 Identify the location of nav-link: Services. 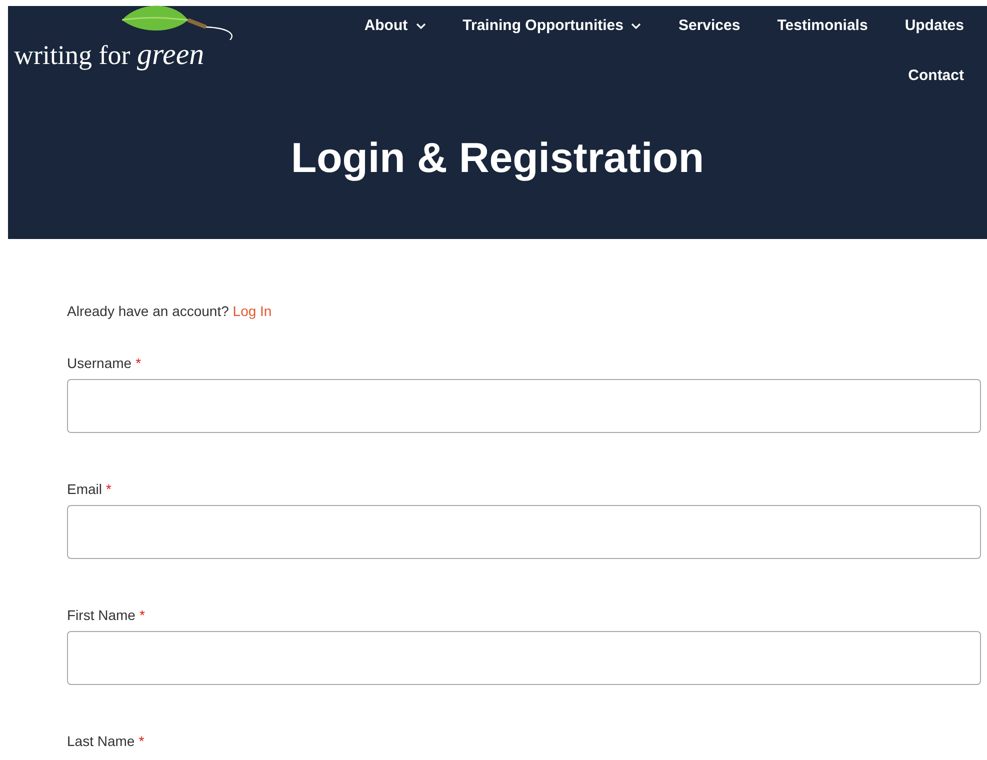
(709, 26).